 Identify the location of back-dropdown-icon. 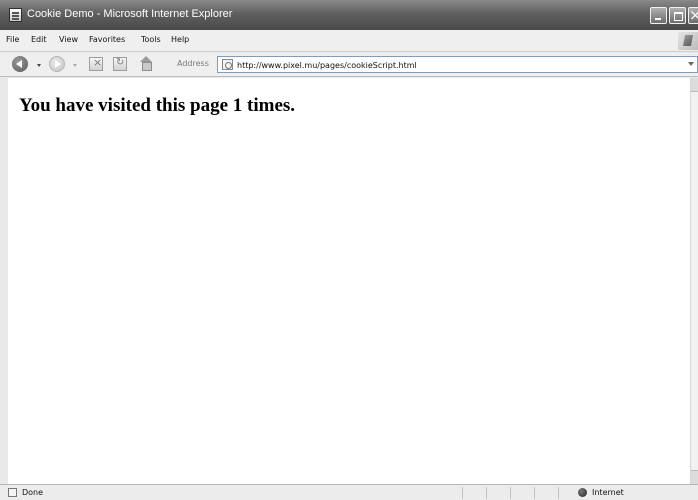
(39, 65).